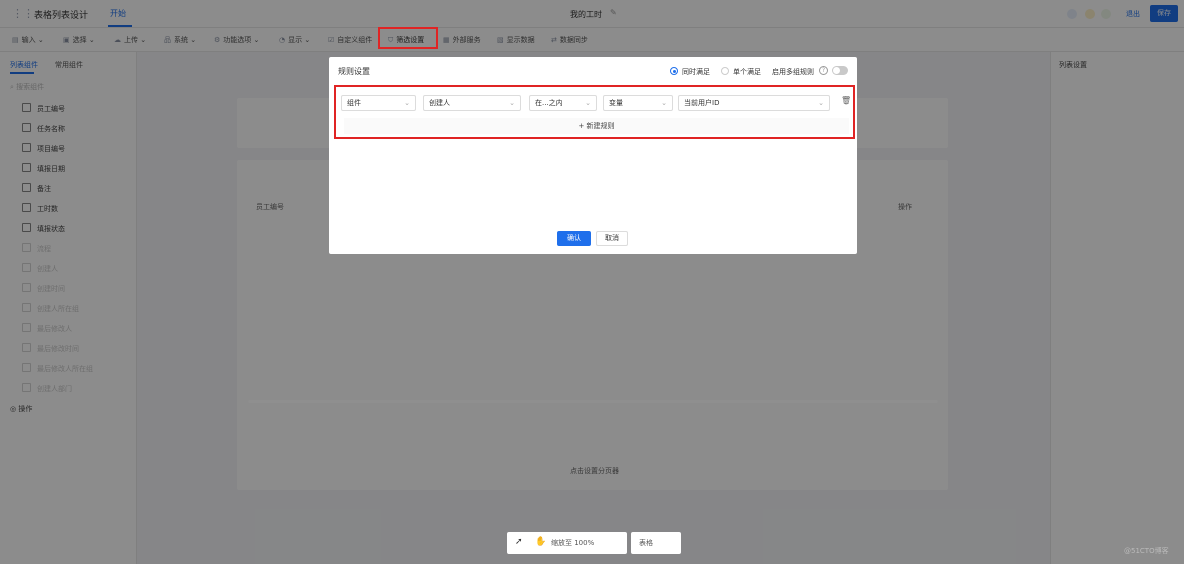  I want to click on toolbar-highlight, so click(408, 38).